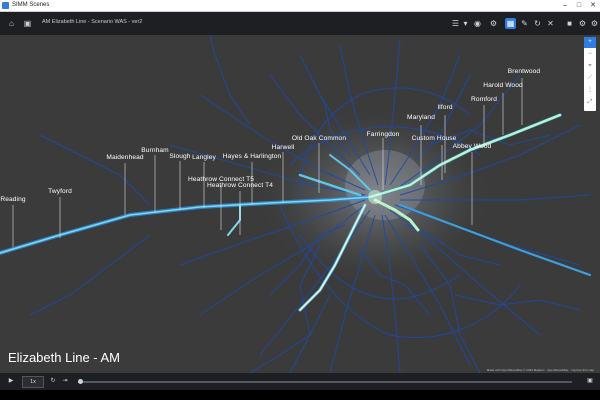  What do you see at coordinates (92, 22) in the screenshot?
I see `scenario-title: AM Elizabeth Line - Scenario WAS - ver2` at bounding box center [92, 22].